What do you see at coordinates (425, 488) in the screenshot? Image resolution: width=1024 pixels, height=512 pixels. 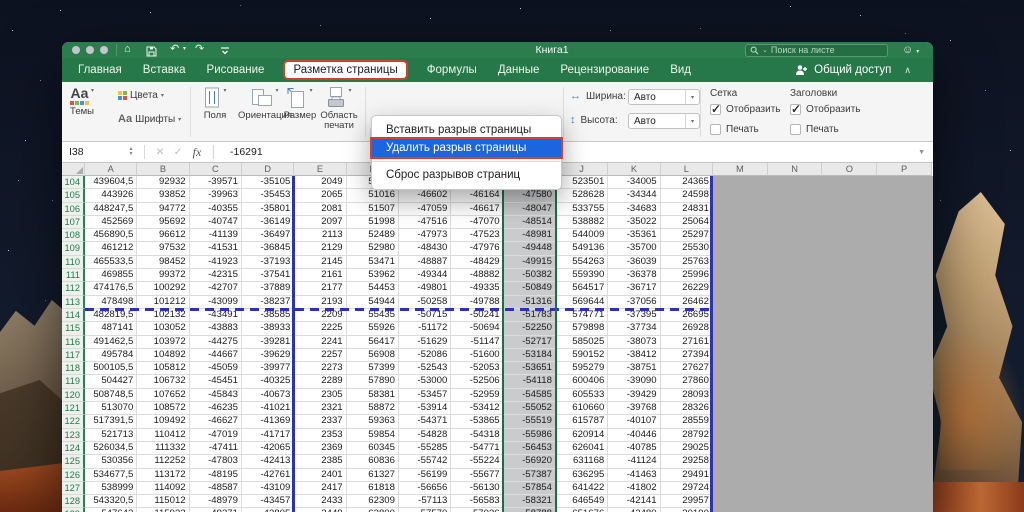 I see `cell-G127: -56656` at bounding box center [425, 488].